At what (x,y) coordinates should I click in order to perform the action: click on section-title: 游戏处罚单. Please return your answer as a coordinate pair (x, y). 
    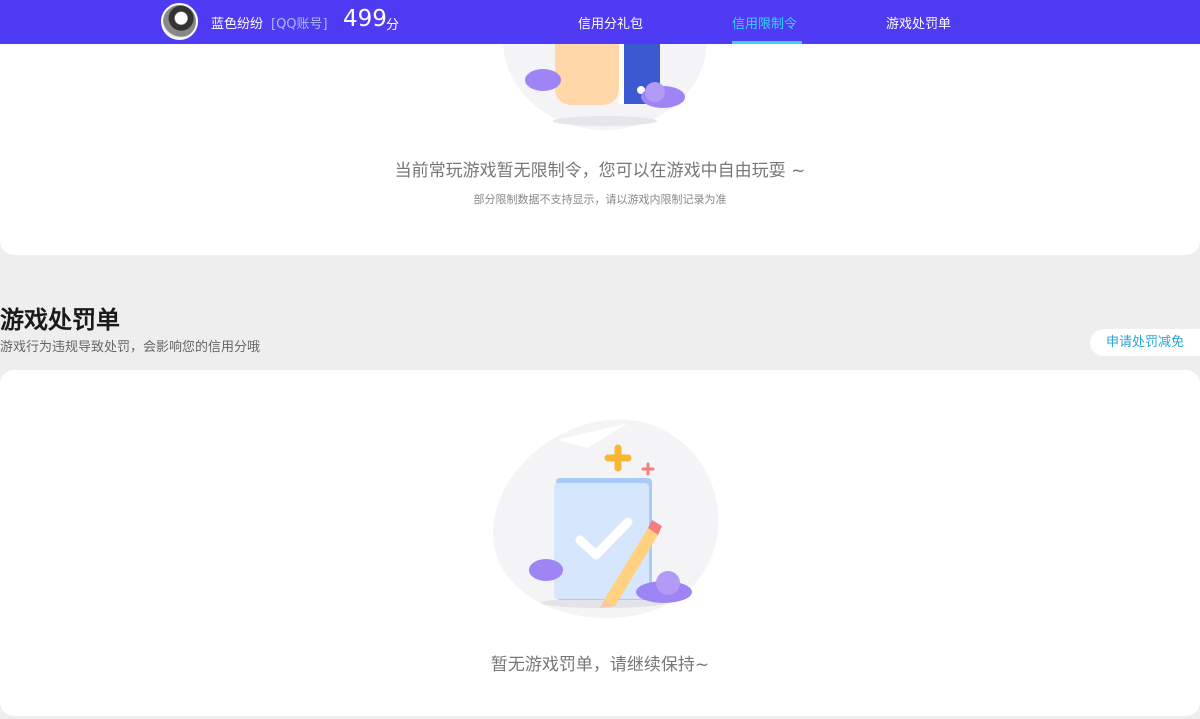
    Looking at the image, I should click on (60, 320).